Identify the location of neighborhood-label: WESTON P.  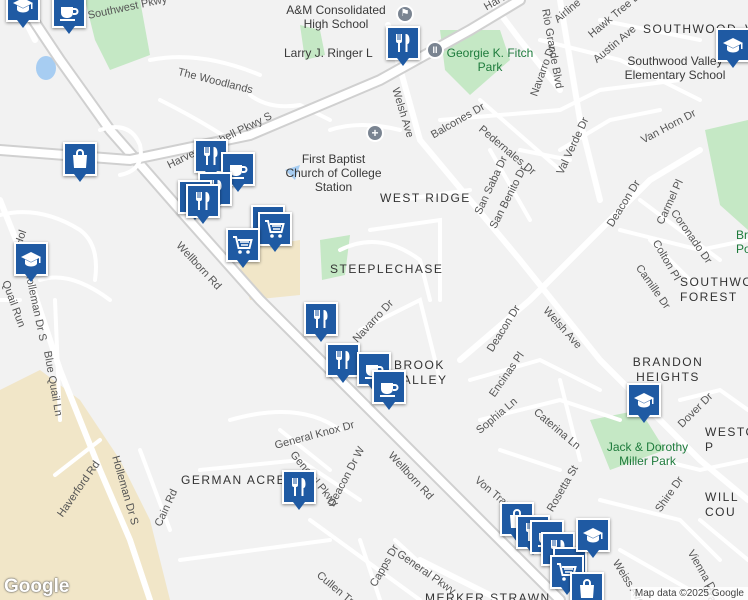
(726, 439).